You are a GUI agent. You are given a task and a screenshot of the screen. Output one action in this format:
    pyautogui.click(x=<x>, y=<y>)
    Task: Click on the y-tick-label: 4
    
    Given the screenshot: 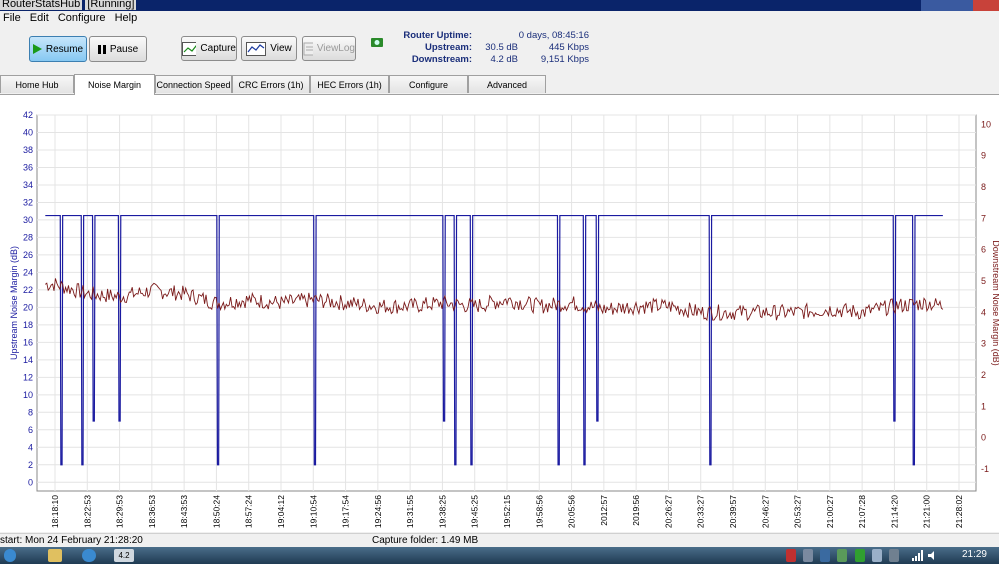 What is the action you would take?
    pyautogui.click(x=30, y=447)
    